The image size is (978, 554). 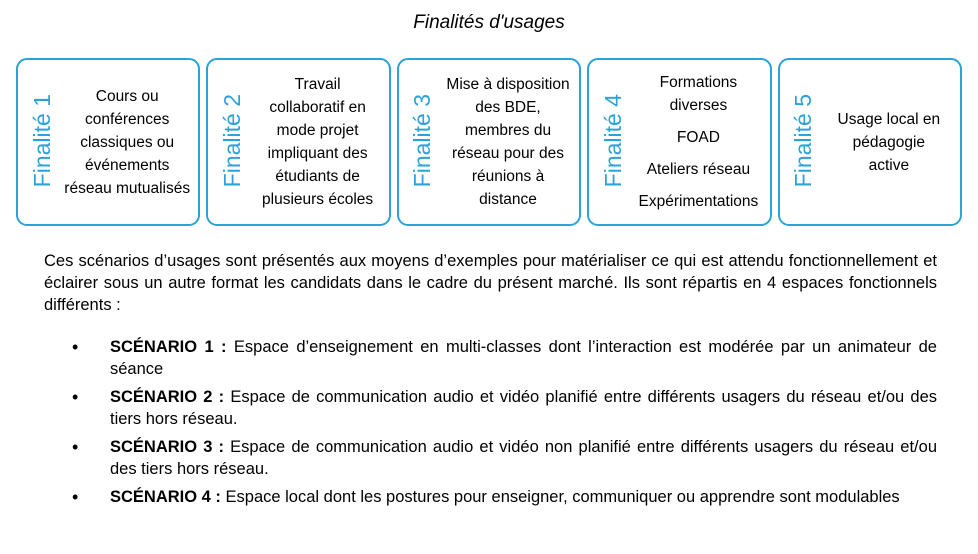 I want to click on card-text: Ateliers réseau, so click(x=698, y=170).